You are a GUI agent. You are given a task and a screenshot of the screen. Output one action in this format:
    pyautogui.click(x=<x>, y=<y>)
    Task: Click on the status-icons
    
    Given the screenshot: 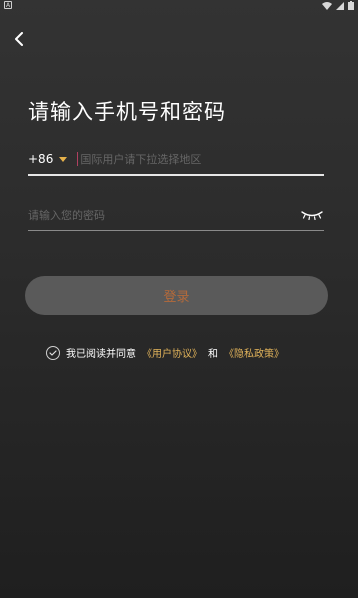 What is the action you would take?
    pyautogui.click(x=338, y=5)
    